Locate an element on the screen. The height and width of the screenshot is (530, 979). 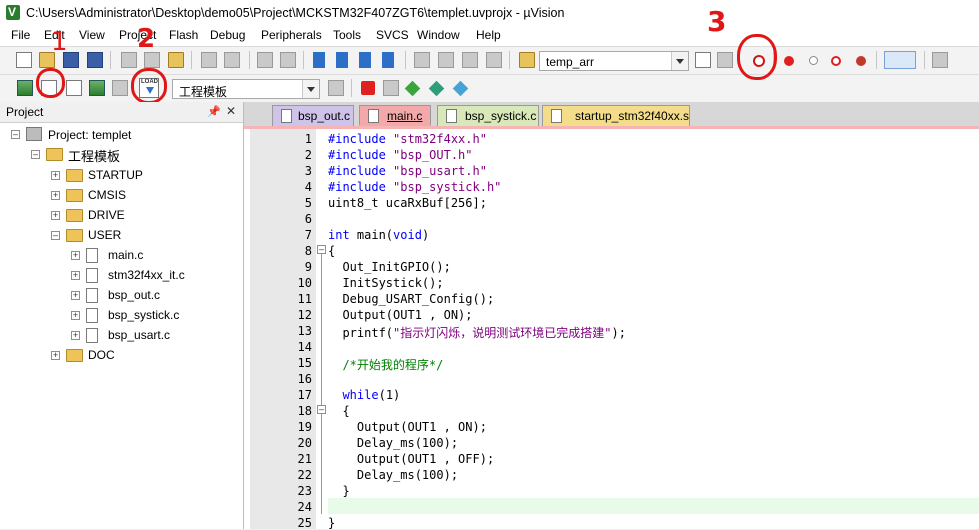
menu-view: View is located at coordinates (92, 35).